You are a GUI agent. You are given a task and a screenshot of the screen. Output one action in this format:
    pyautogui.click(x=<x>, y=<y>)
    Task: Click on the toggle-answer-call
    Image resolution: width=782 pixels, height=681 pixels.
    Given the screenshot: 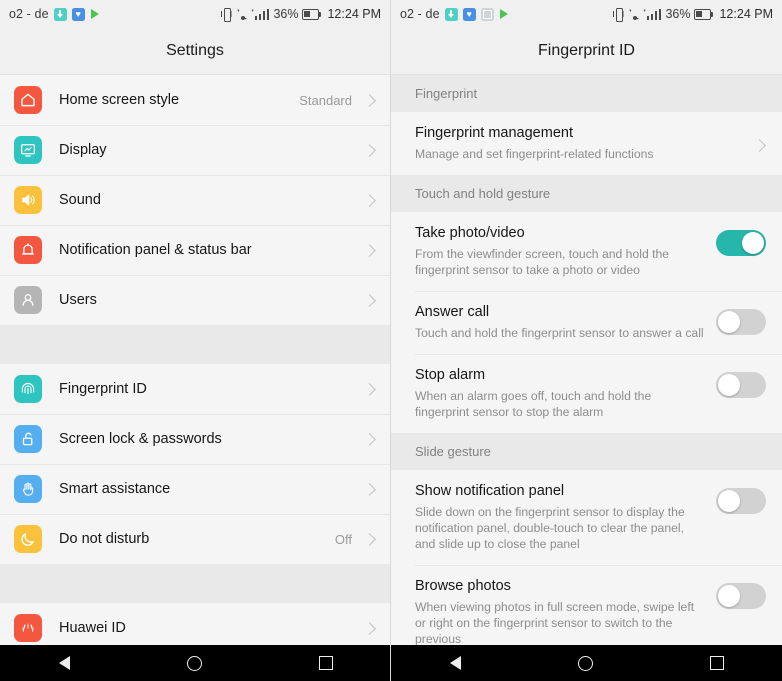 What is the action you would take?
    pyautogui.click(x=741, y=322)
    